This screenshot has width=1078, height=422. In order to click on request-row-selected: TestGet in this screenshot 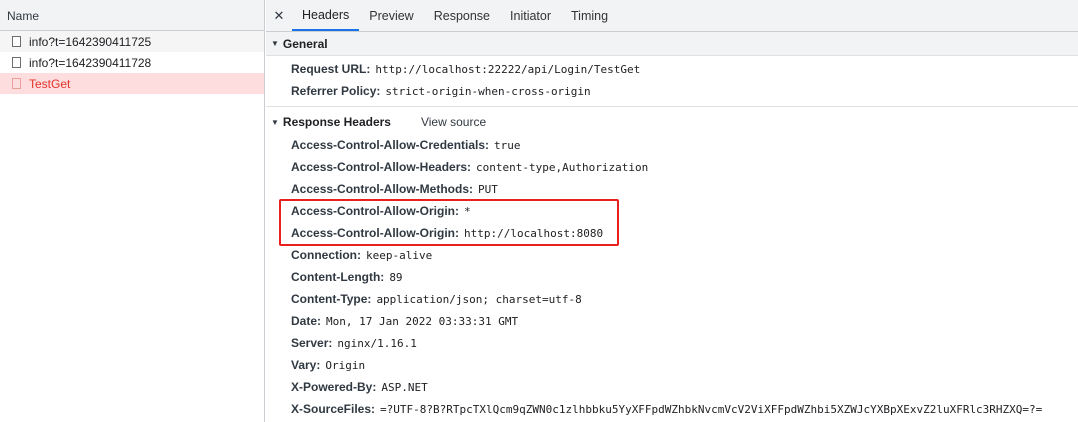, I will do `click(132, 83)`.